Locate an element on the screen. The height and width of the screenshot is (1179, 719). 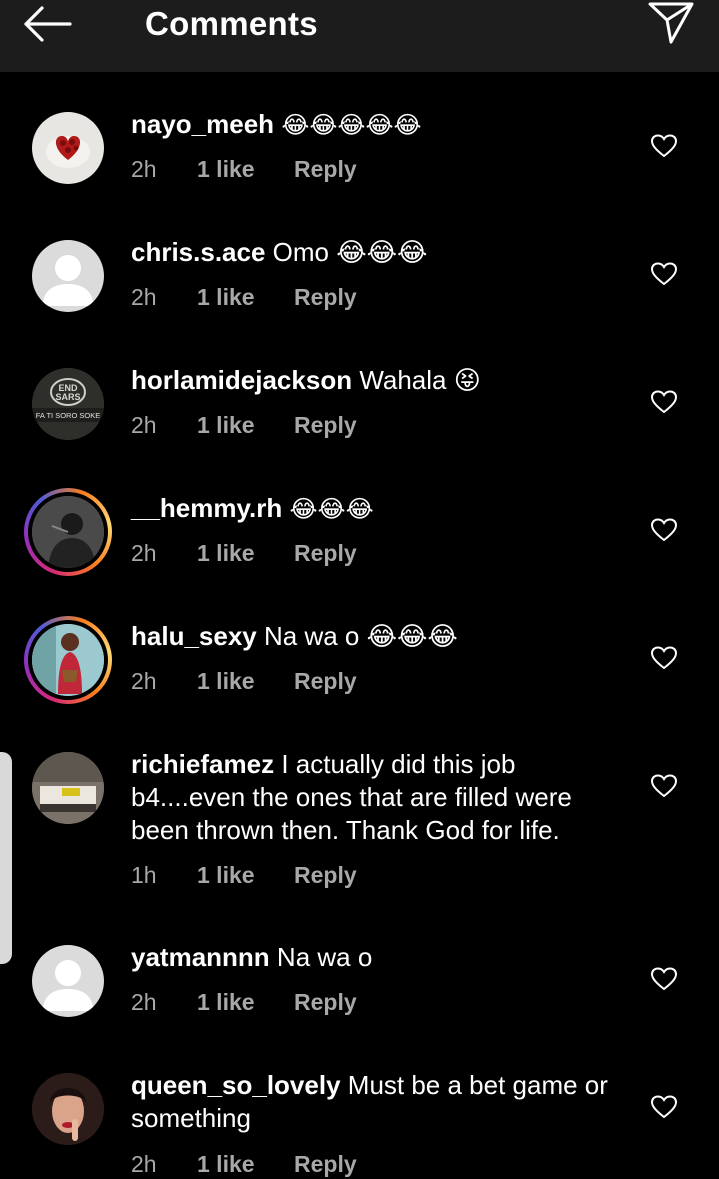
share-button is located at coordinates (671, 23).